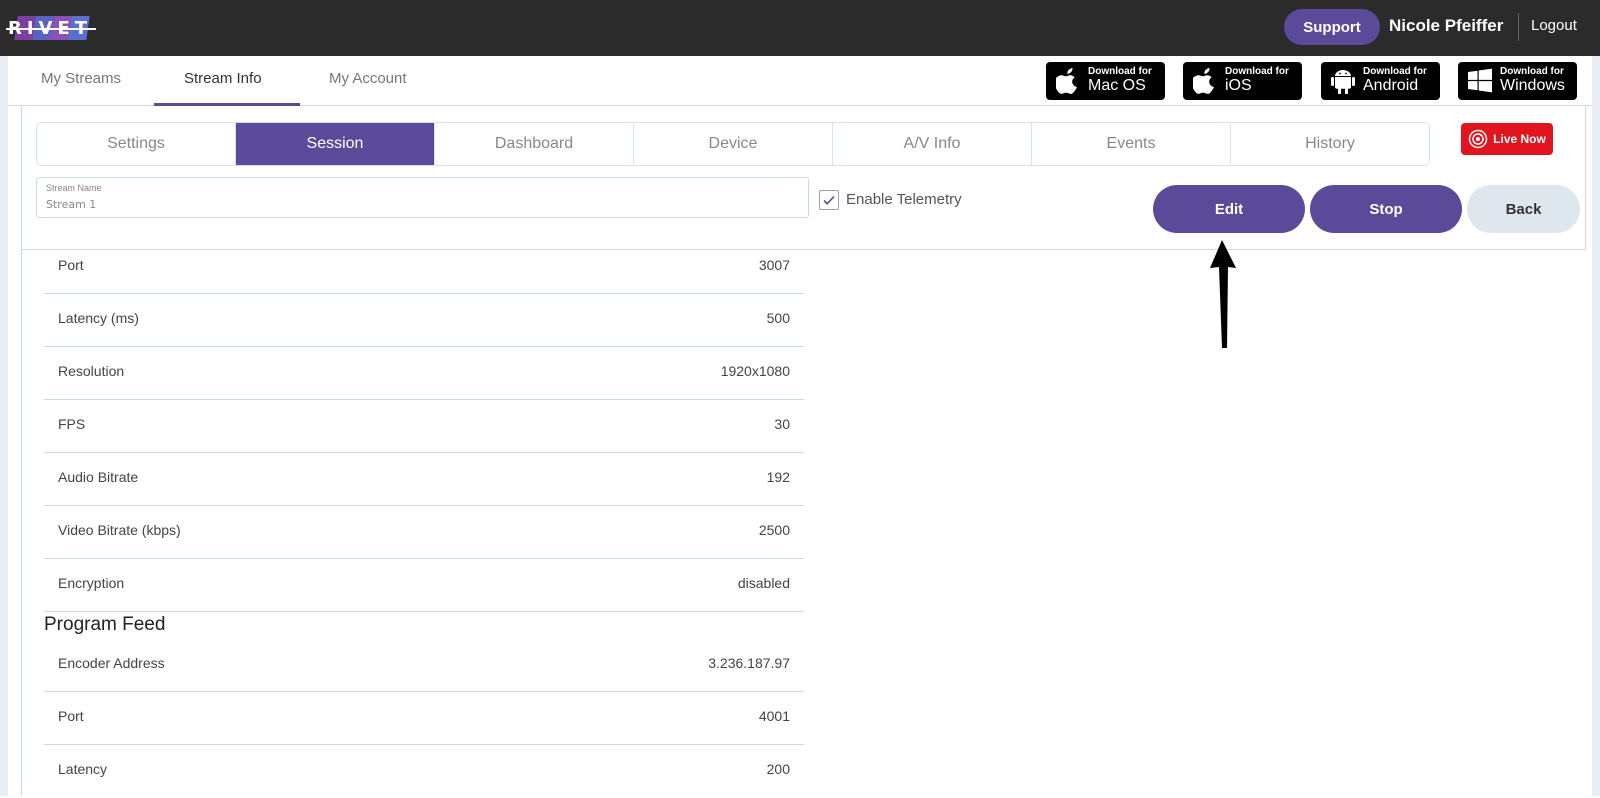 This screenshot has height=798, width=1600. I want to click on logout-link: Logout, so click(1554, 25).